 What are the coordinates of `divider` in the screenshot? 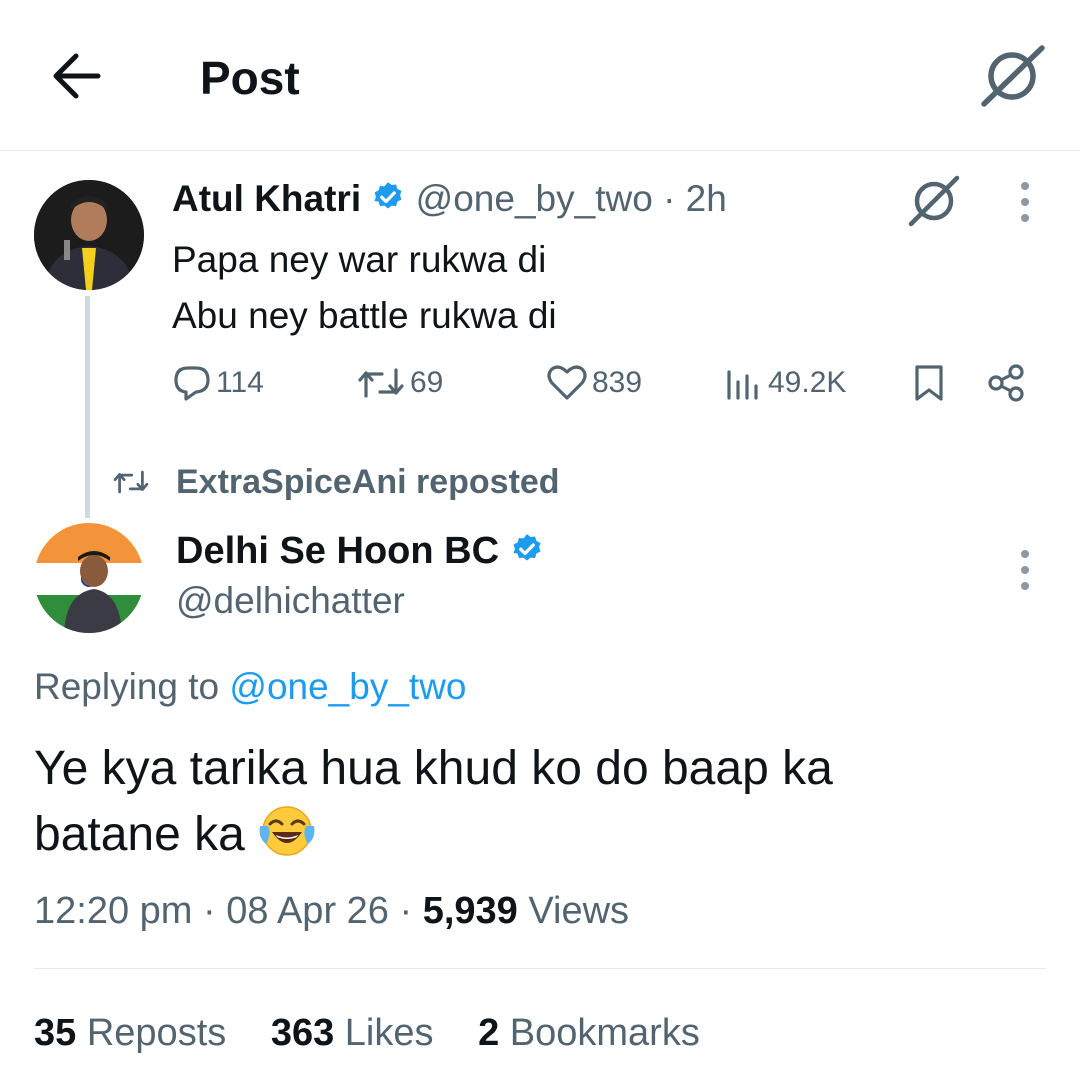 It's located at (540, 968).